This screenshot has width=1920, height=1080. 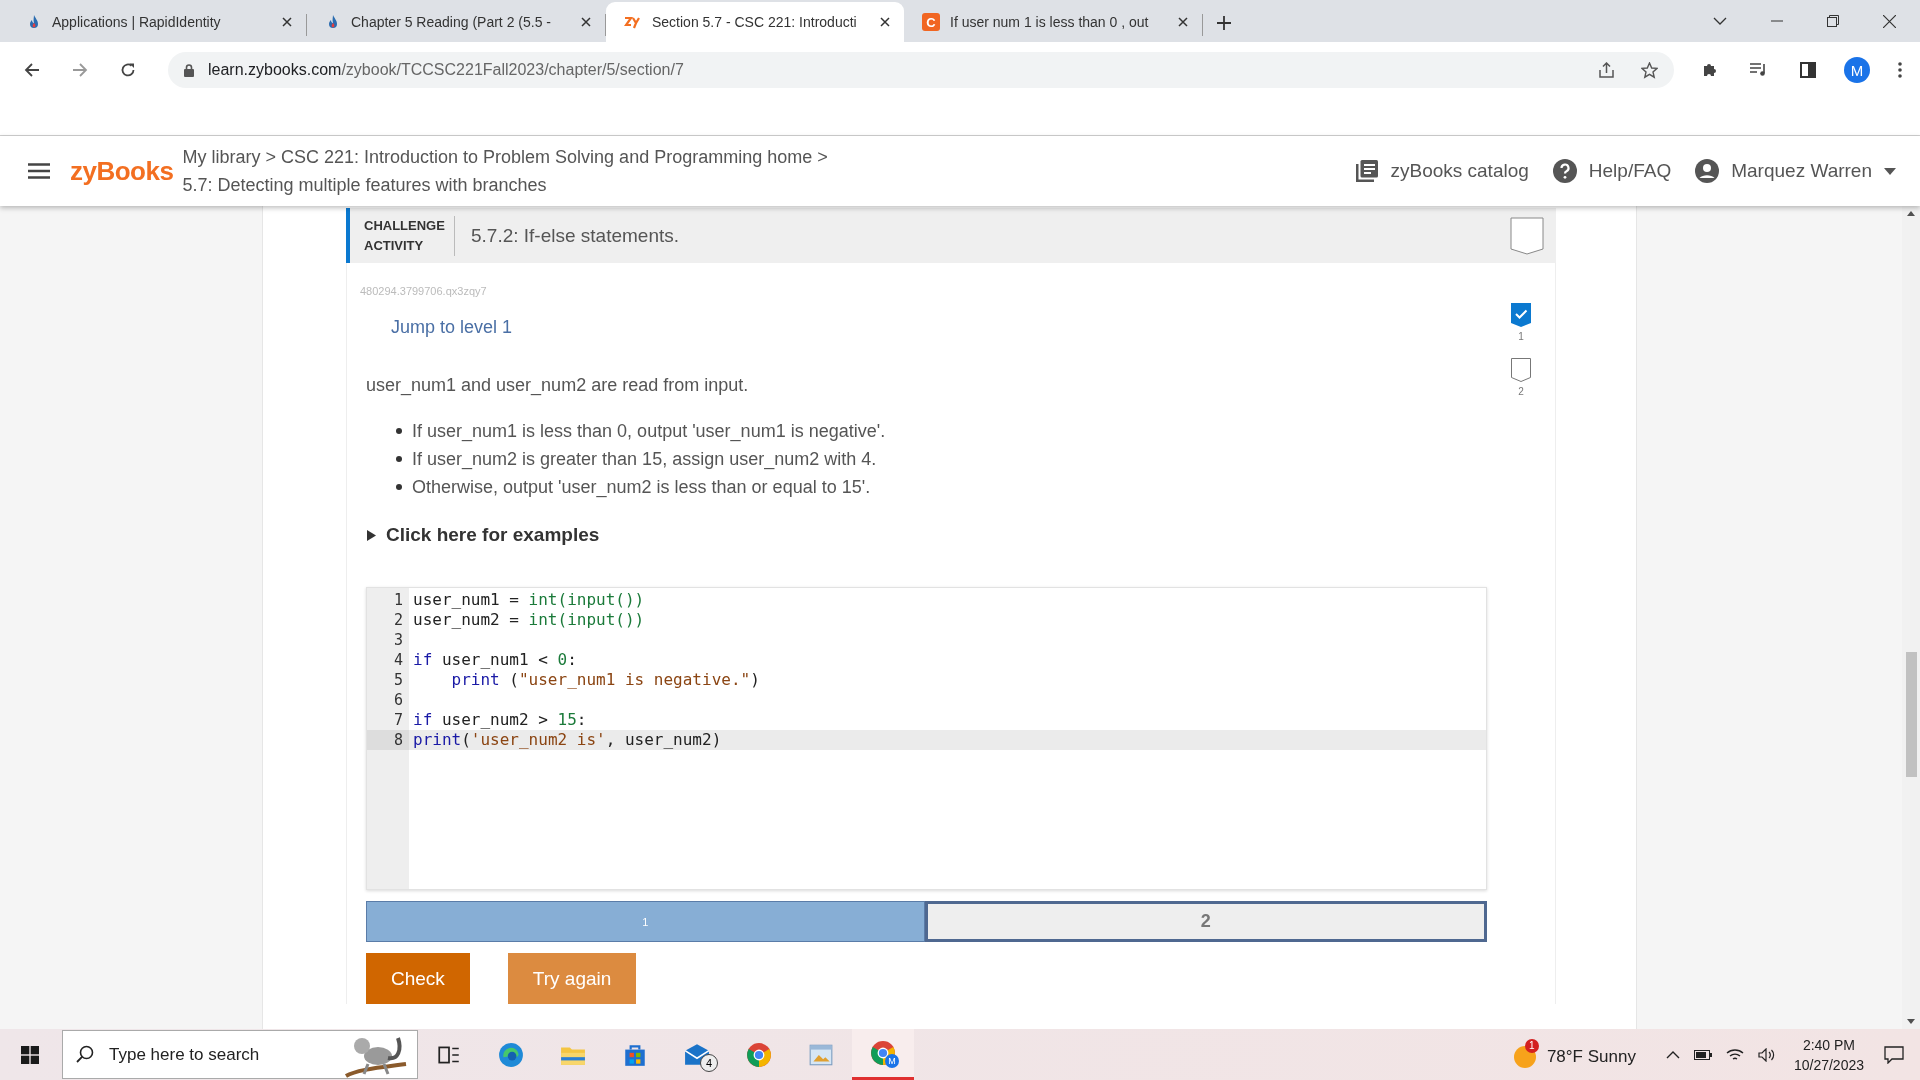 I want to click on tab-title: Section 5.7 - CSC 221: Introducti, so click(x=755, y=22).